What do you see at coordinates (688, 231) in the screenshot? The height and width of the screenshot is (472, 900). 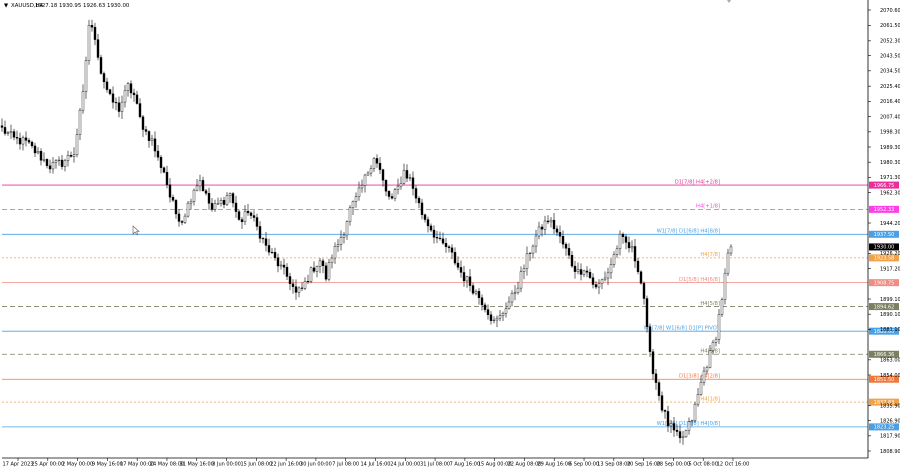 I see `level-label: W1[7/8] D1[6/8] H4[8/8]` at bounding box center [688, 231].